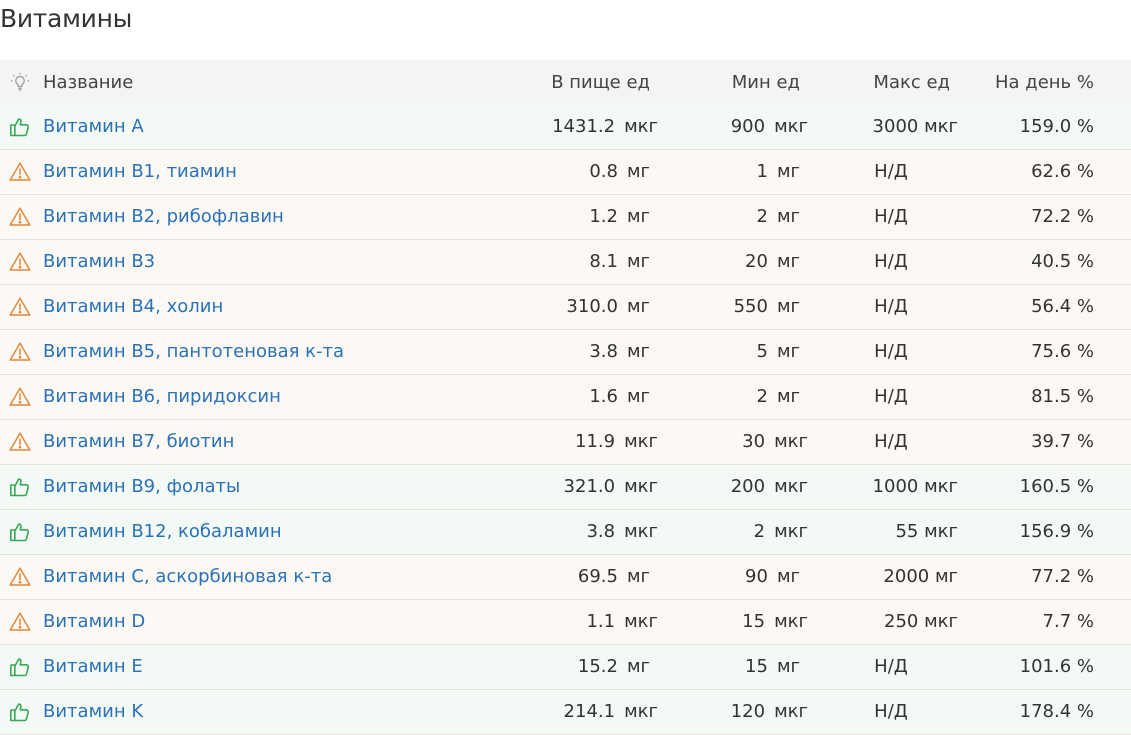 This screenshot has height=735, width=1131. What do you see at coordinates (756, 666) in the screenshot?
I see `min-cell-value: 15` at bounding box center [756, 666].